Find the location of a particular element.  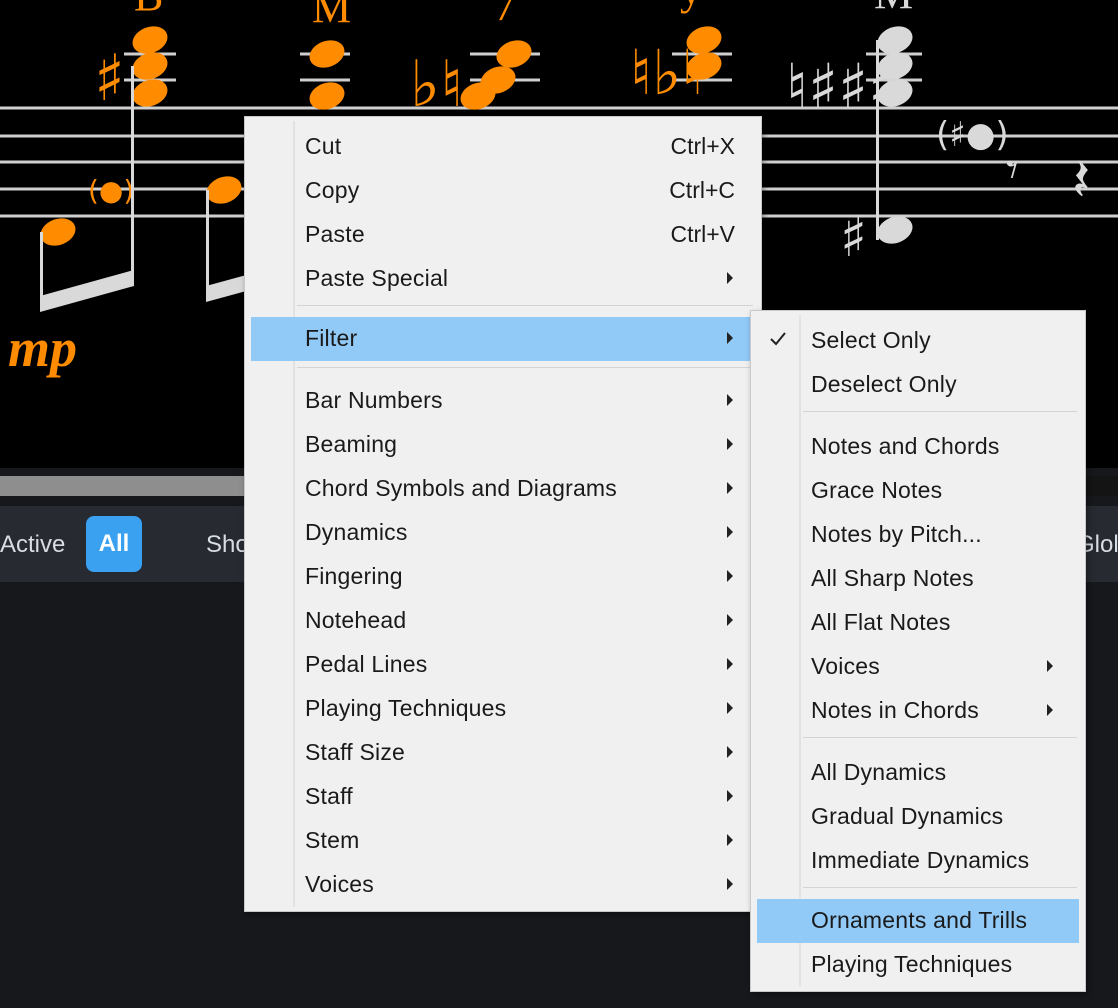

menu-item-select-only: Select Only is located at coordinates (918, 341).